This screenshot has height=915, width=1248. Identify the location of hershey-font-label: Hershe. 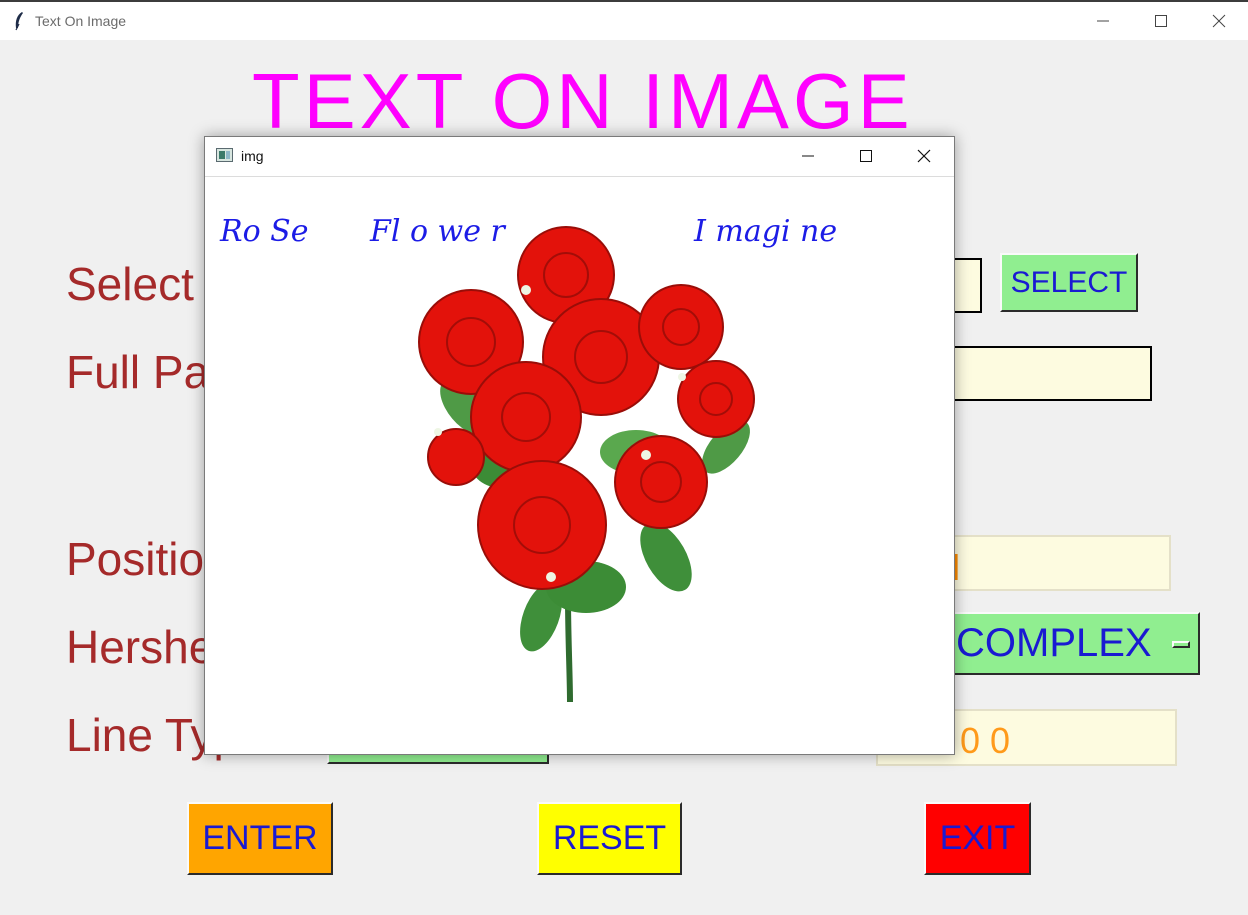
(140, 647).